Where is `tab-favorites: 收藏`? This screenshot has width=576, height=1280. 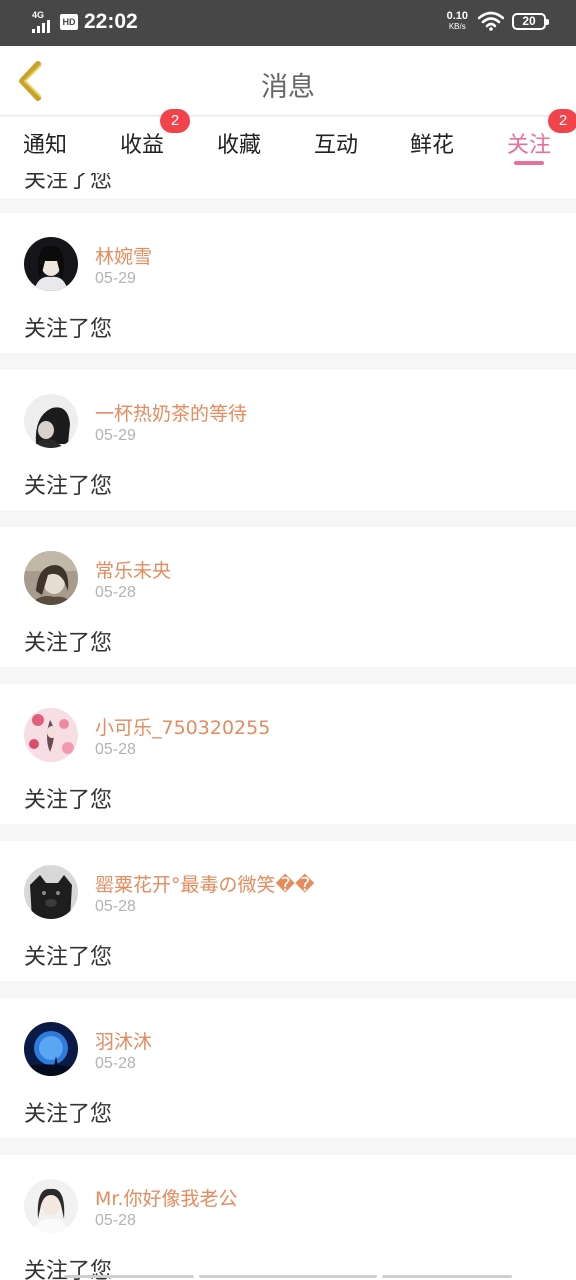 tab-favorites: 收藏 is located at coordinates (242, 145).